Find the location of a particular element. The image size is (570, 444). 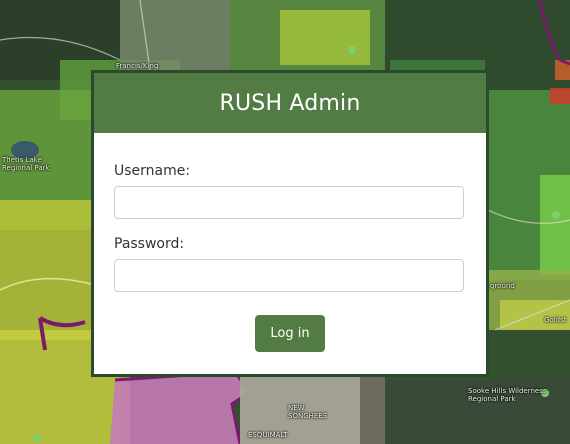

login-header: RUSH Admin is located at coordinates (290, 103).